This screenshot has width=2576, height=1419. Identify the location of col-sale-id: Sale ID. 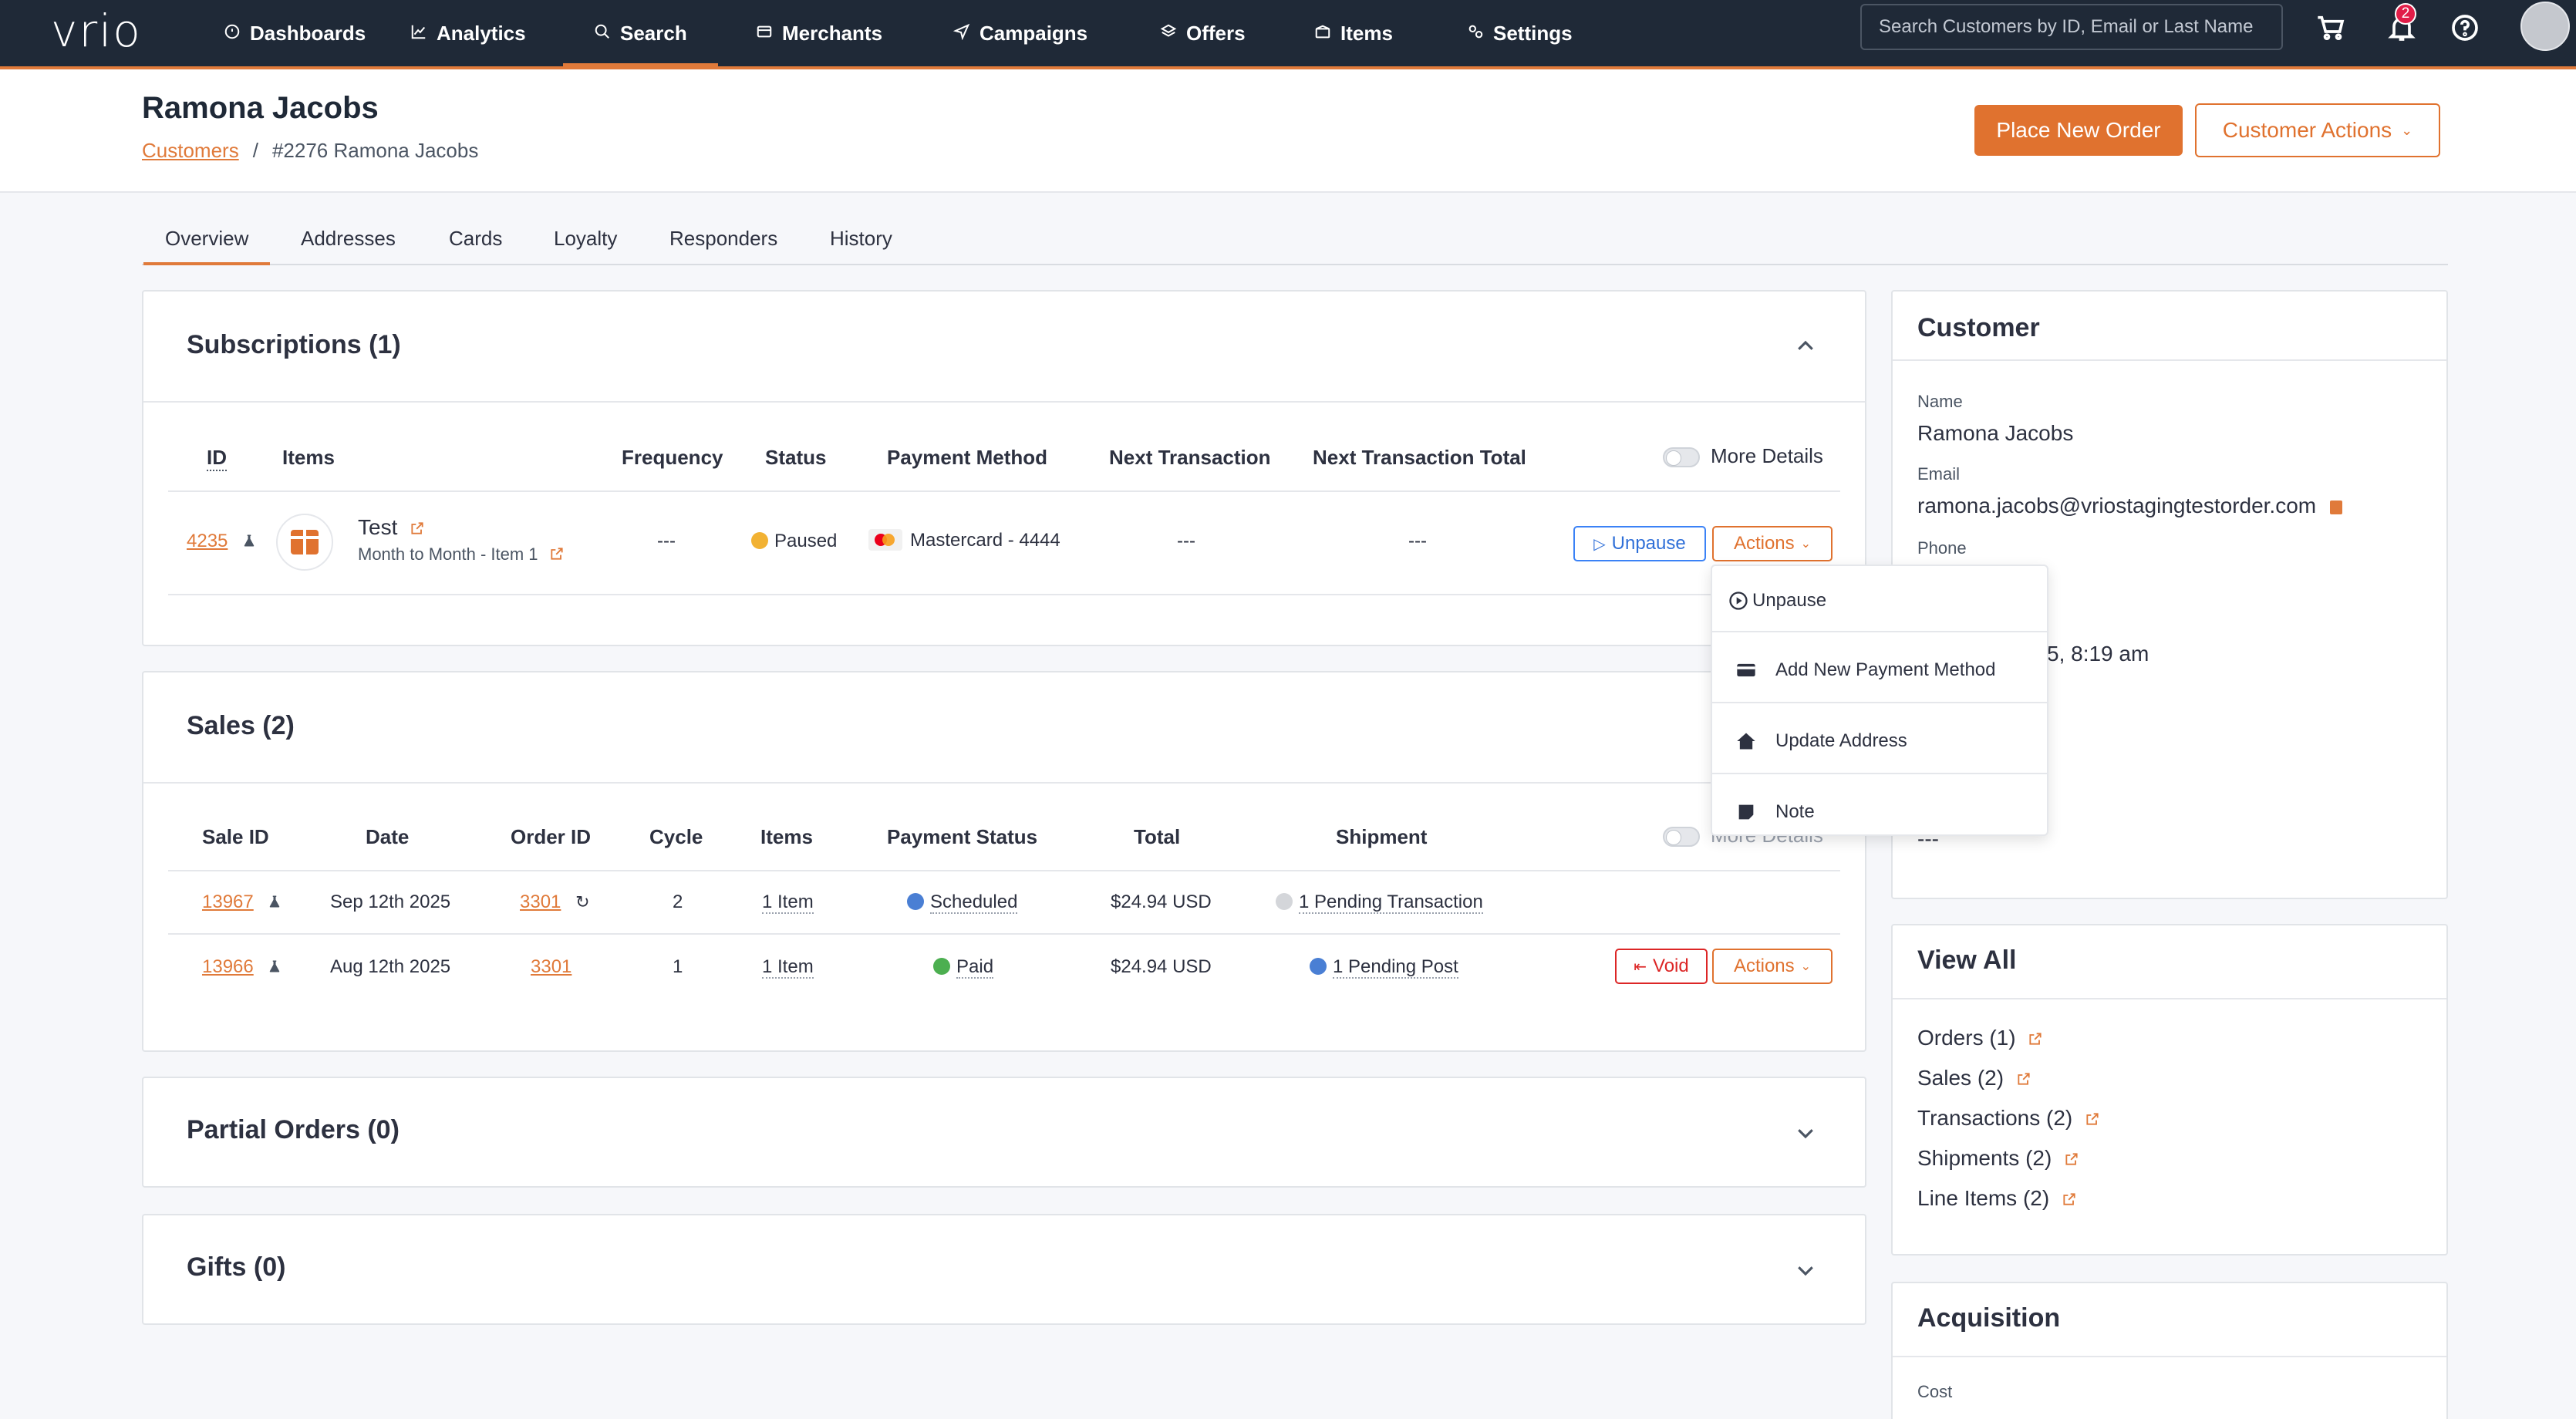
(235, 836).